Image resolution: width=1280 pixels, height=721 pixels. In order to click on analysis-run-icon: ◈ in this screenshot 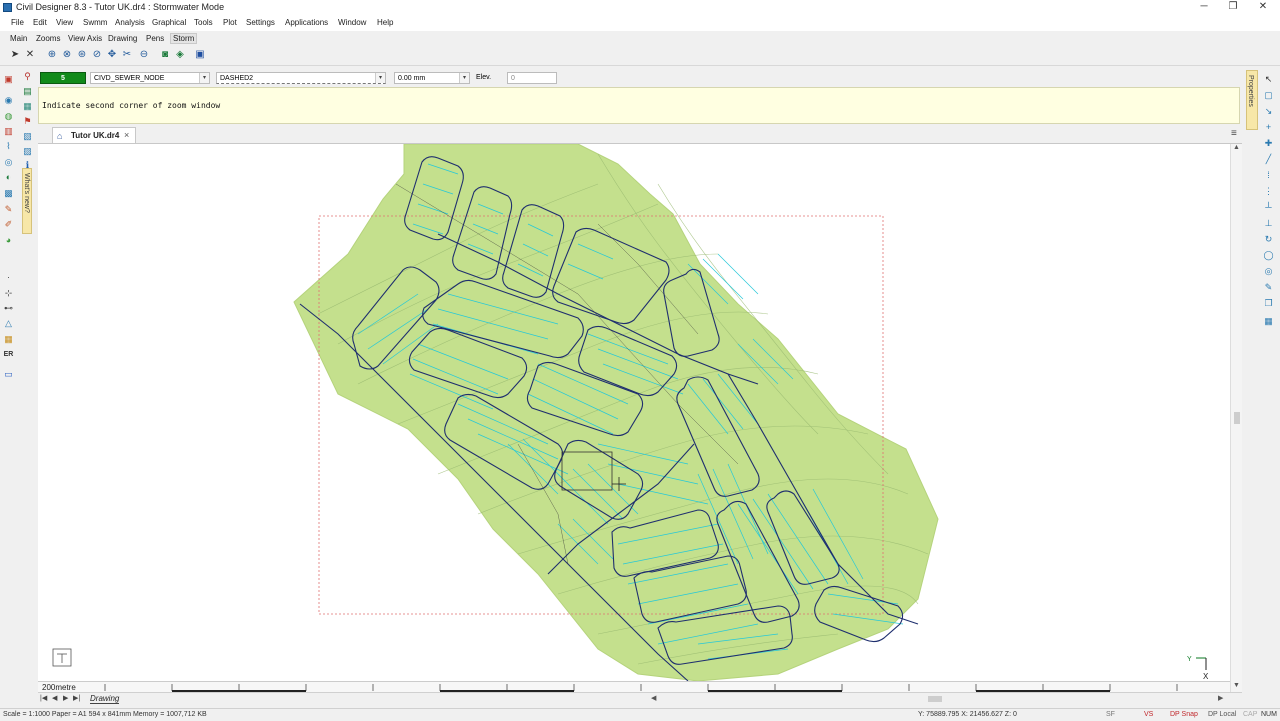, I will do `click(180, 55)`.